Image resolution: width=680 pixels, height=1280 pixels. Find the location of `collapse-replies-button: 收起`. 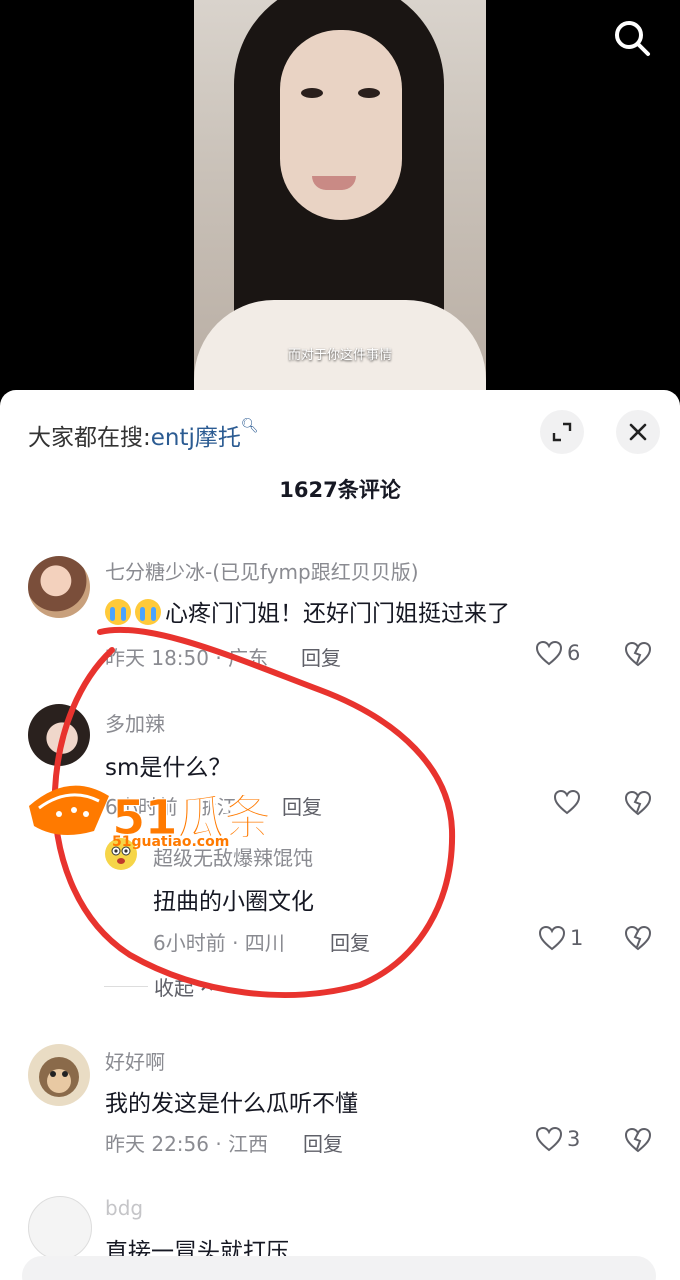

collapse-replies-button: 收起 is located at coordinates (159, 986).